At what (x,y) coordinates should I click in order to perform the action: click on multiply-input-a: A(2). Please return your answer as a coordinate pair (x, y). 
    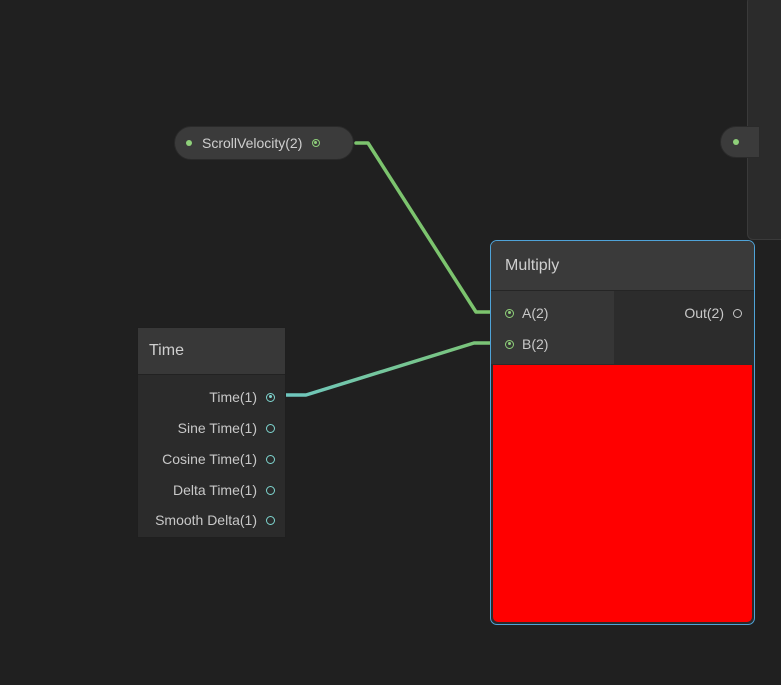
    Looking at the image, I should click on (526, 313).